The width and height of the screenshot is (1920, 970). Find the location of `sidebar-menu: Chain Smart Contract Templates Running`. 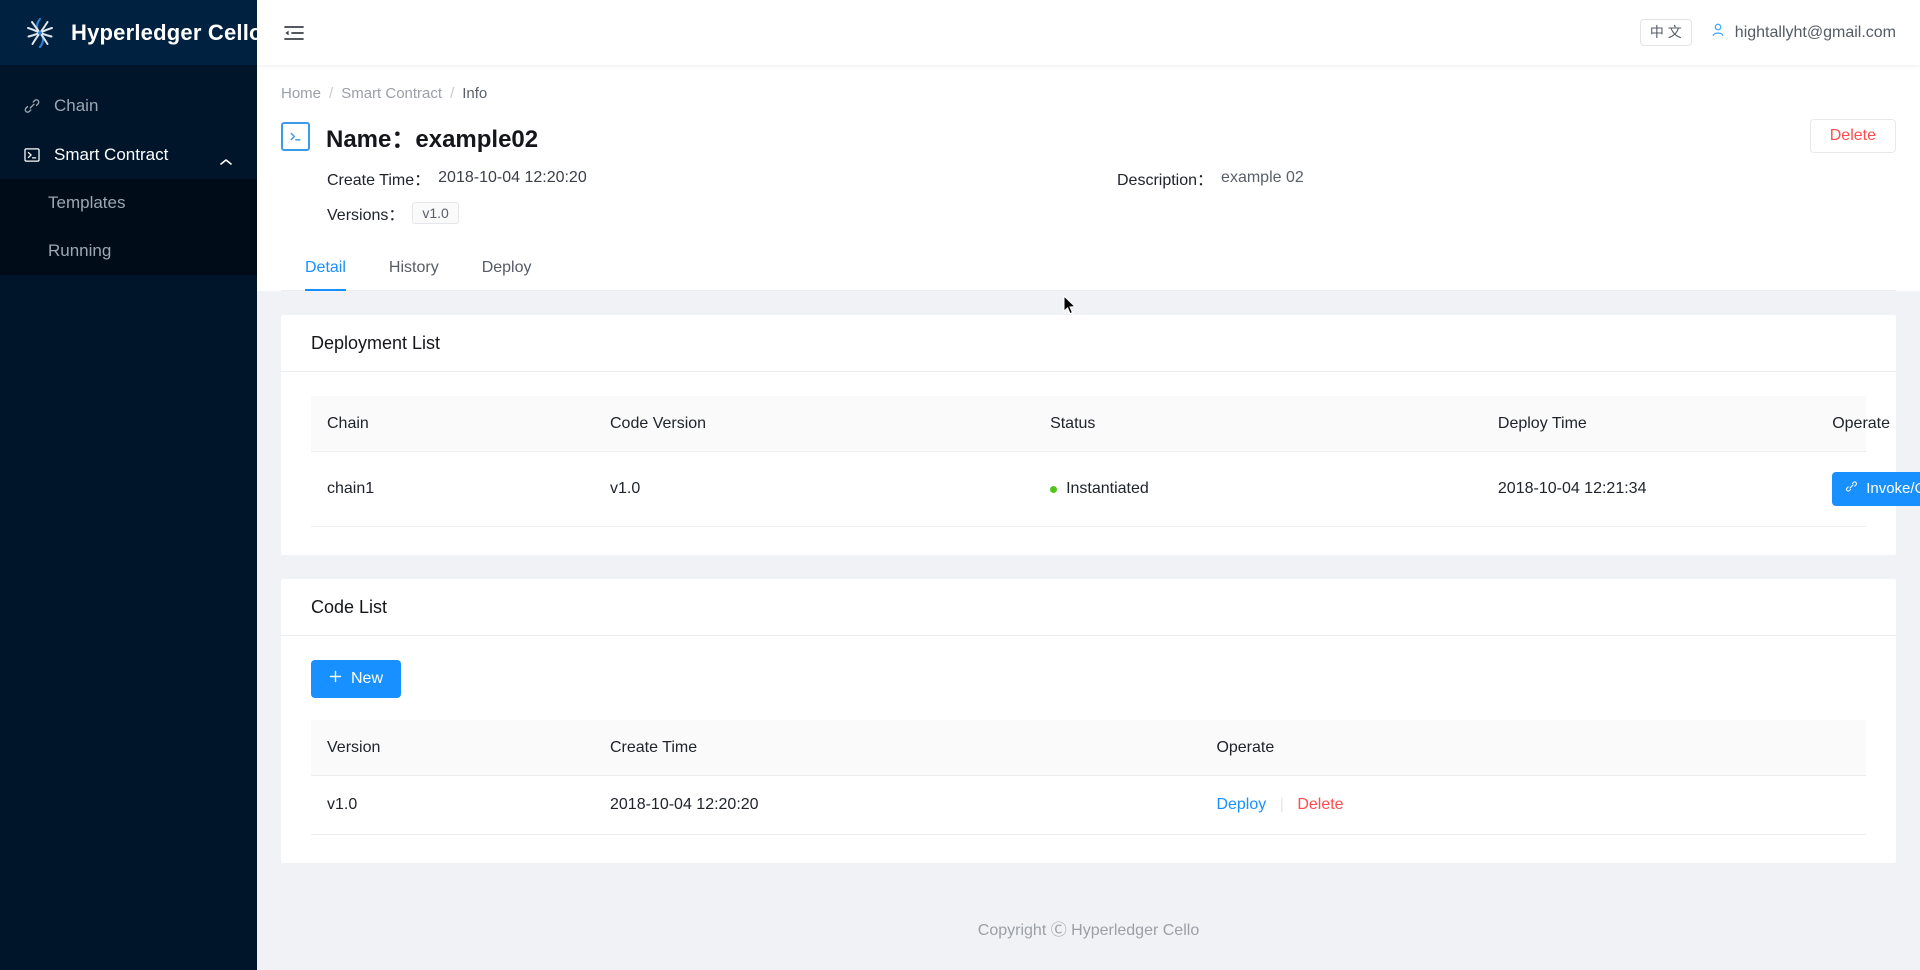

sidebar-menu: Chain Smart Contract Templates Running is located at coordinates (128, 170).